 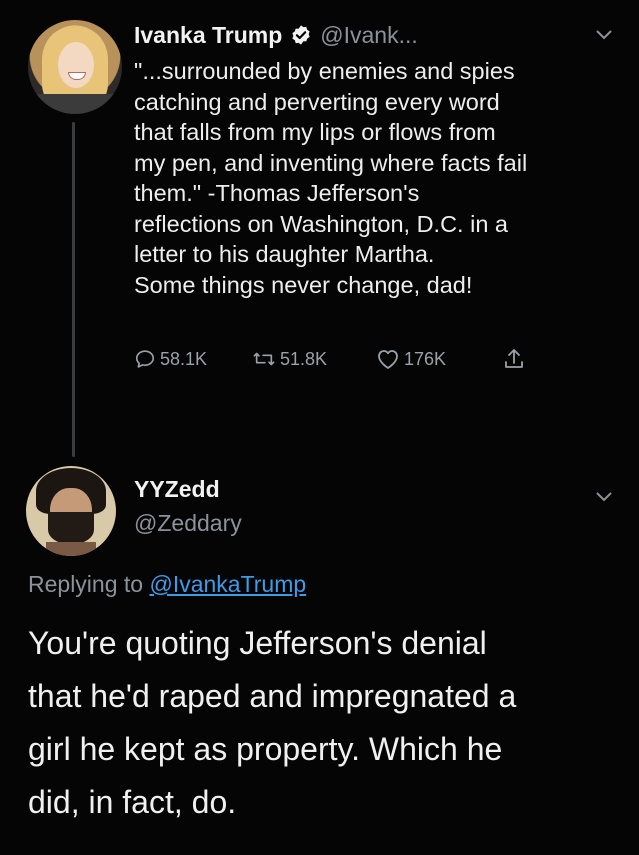 What do you see at coordinates (208, 35) in the screenshot?
I see `tweet1-author-name: Ivanka Trump` at bounding box center [208, 35].